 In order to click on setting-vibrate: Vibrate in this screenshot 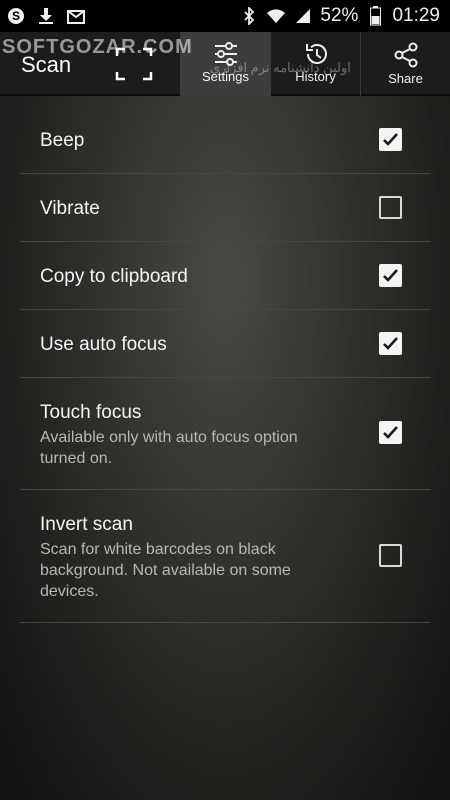, I will do `click(225, 208)`.